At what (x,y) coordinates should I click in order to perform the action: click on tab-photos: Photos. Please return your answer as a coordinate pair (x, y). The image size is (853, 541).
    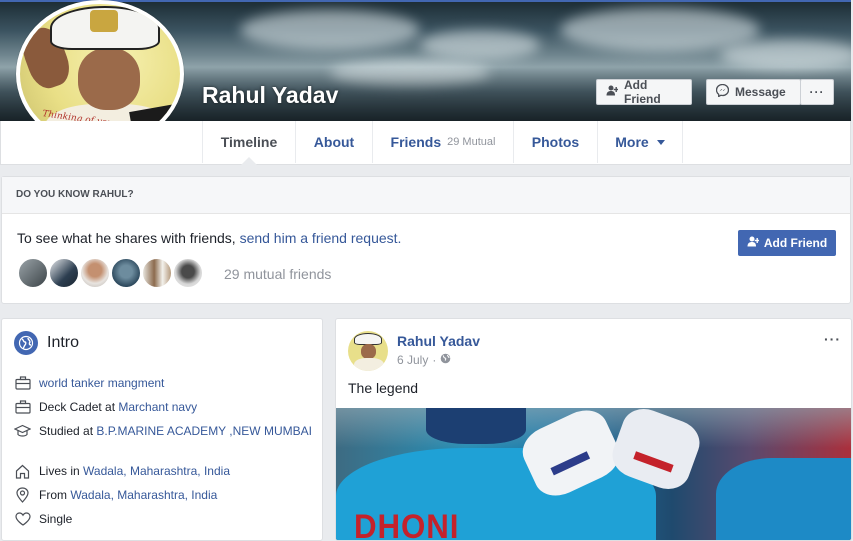
    Looking at the image, I should click on (555, 142).